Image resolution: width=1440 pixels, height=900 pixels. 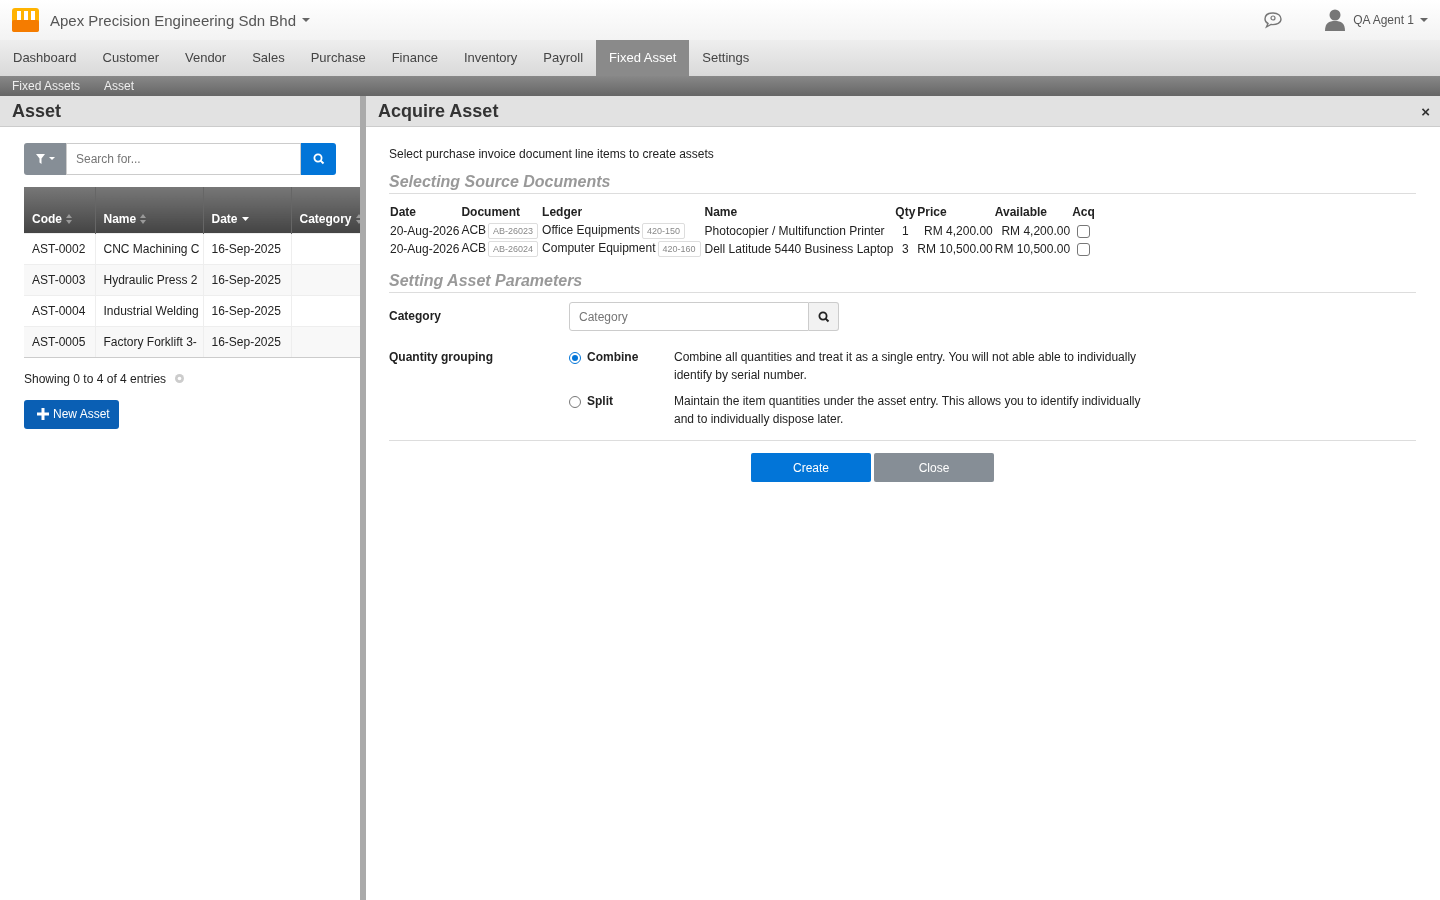 What do you see at coordinates (562, 212) in the screenshot?
I see `column-header: Ledger` at bounding box center [562, 212].